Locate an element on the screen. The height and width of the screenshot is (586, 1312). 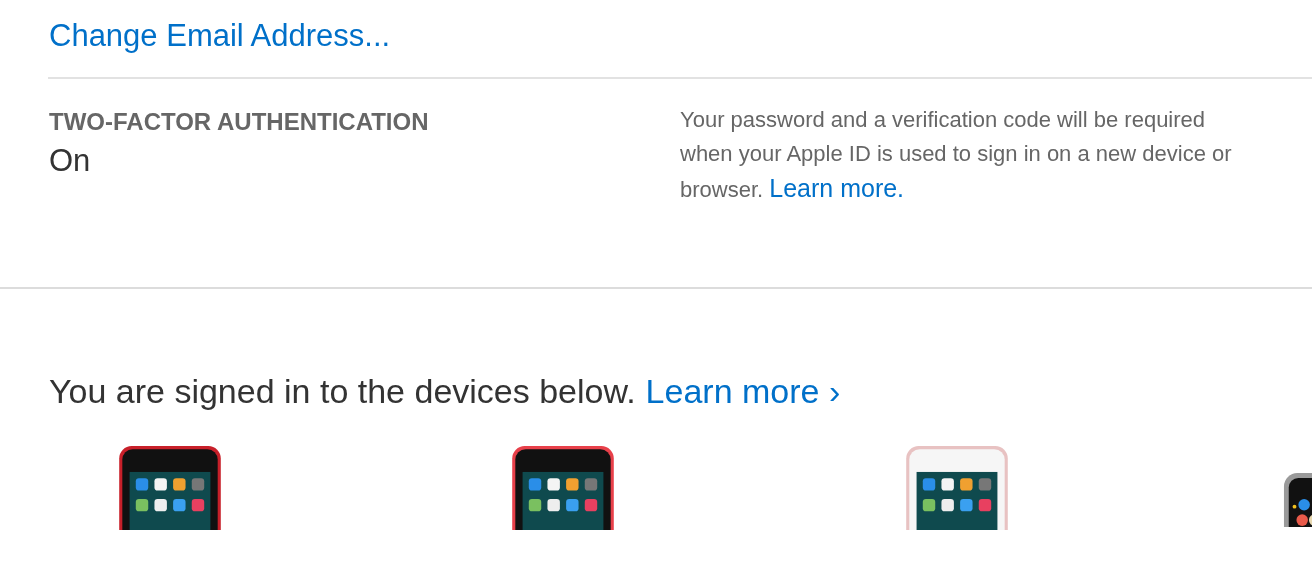
section-heading: TWO-FACTOR AUTHENTICATION is located at coordinates (239, 122).